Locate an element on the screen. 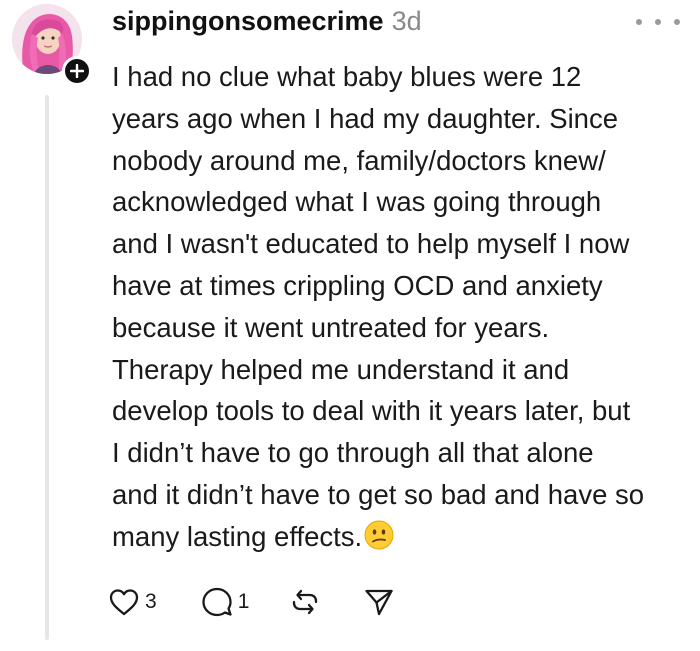 The image size is (700, 651). post-header: sippingonsomecrime 3d is located at coordinates (267, 24).